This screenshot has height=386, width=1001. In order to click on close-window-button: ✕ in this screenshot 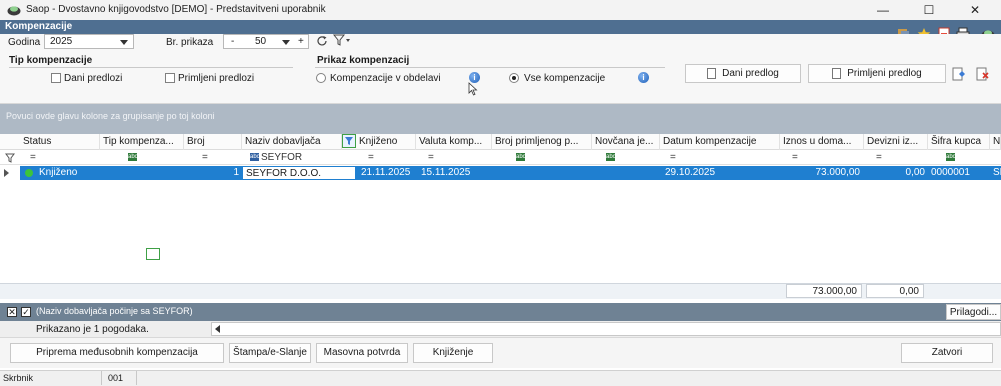, I will do `click(975, 10)`.